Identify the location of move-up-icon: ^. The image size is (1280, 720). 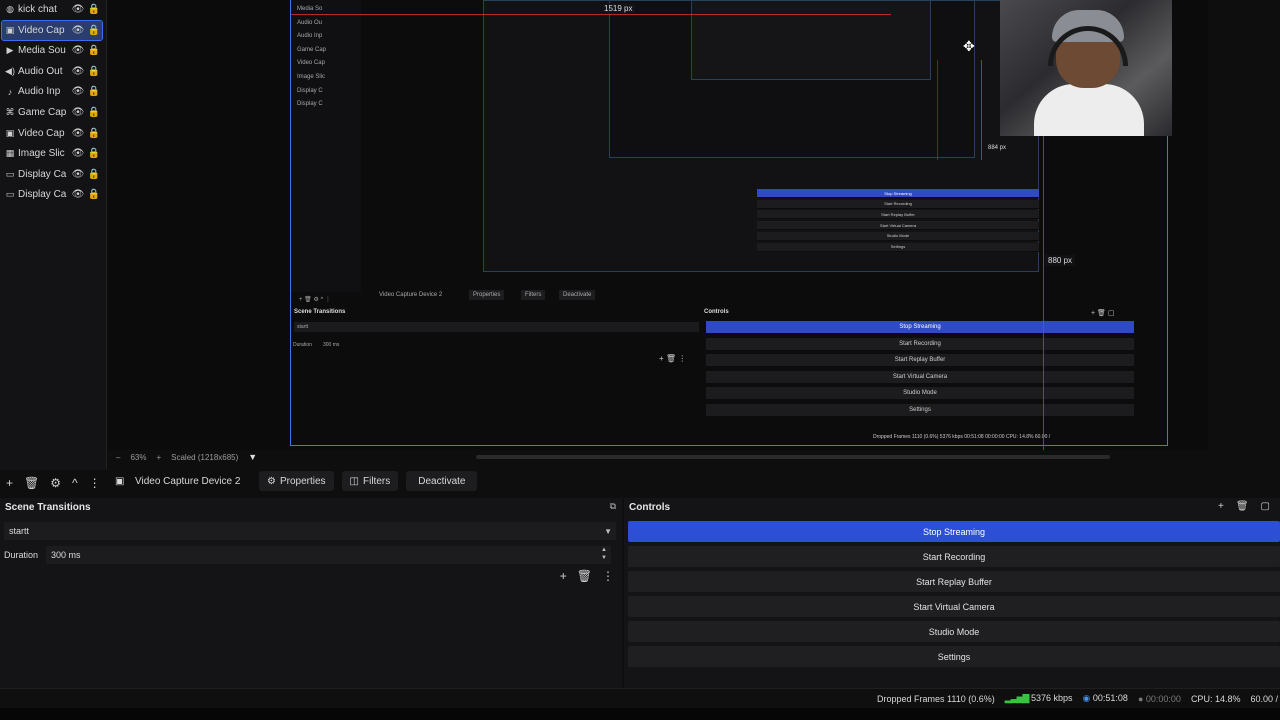
(75, 483).